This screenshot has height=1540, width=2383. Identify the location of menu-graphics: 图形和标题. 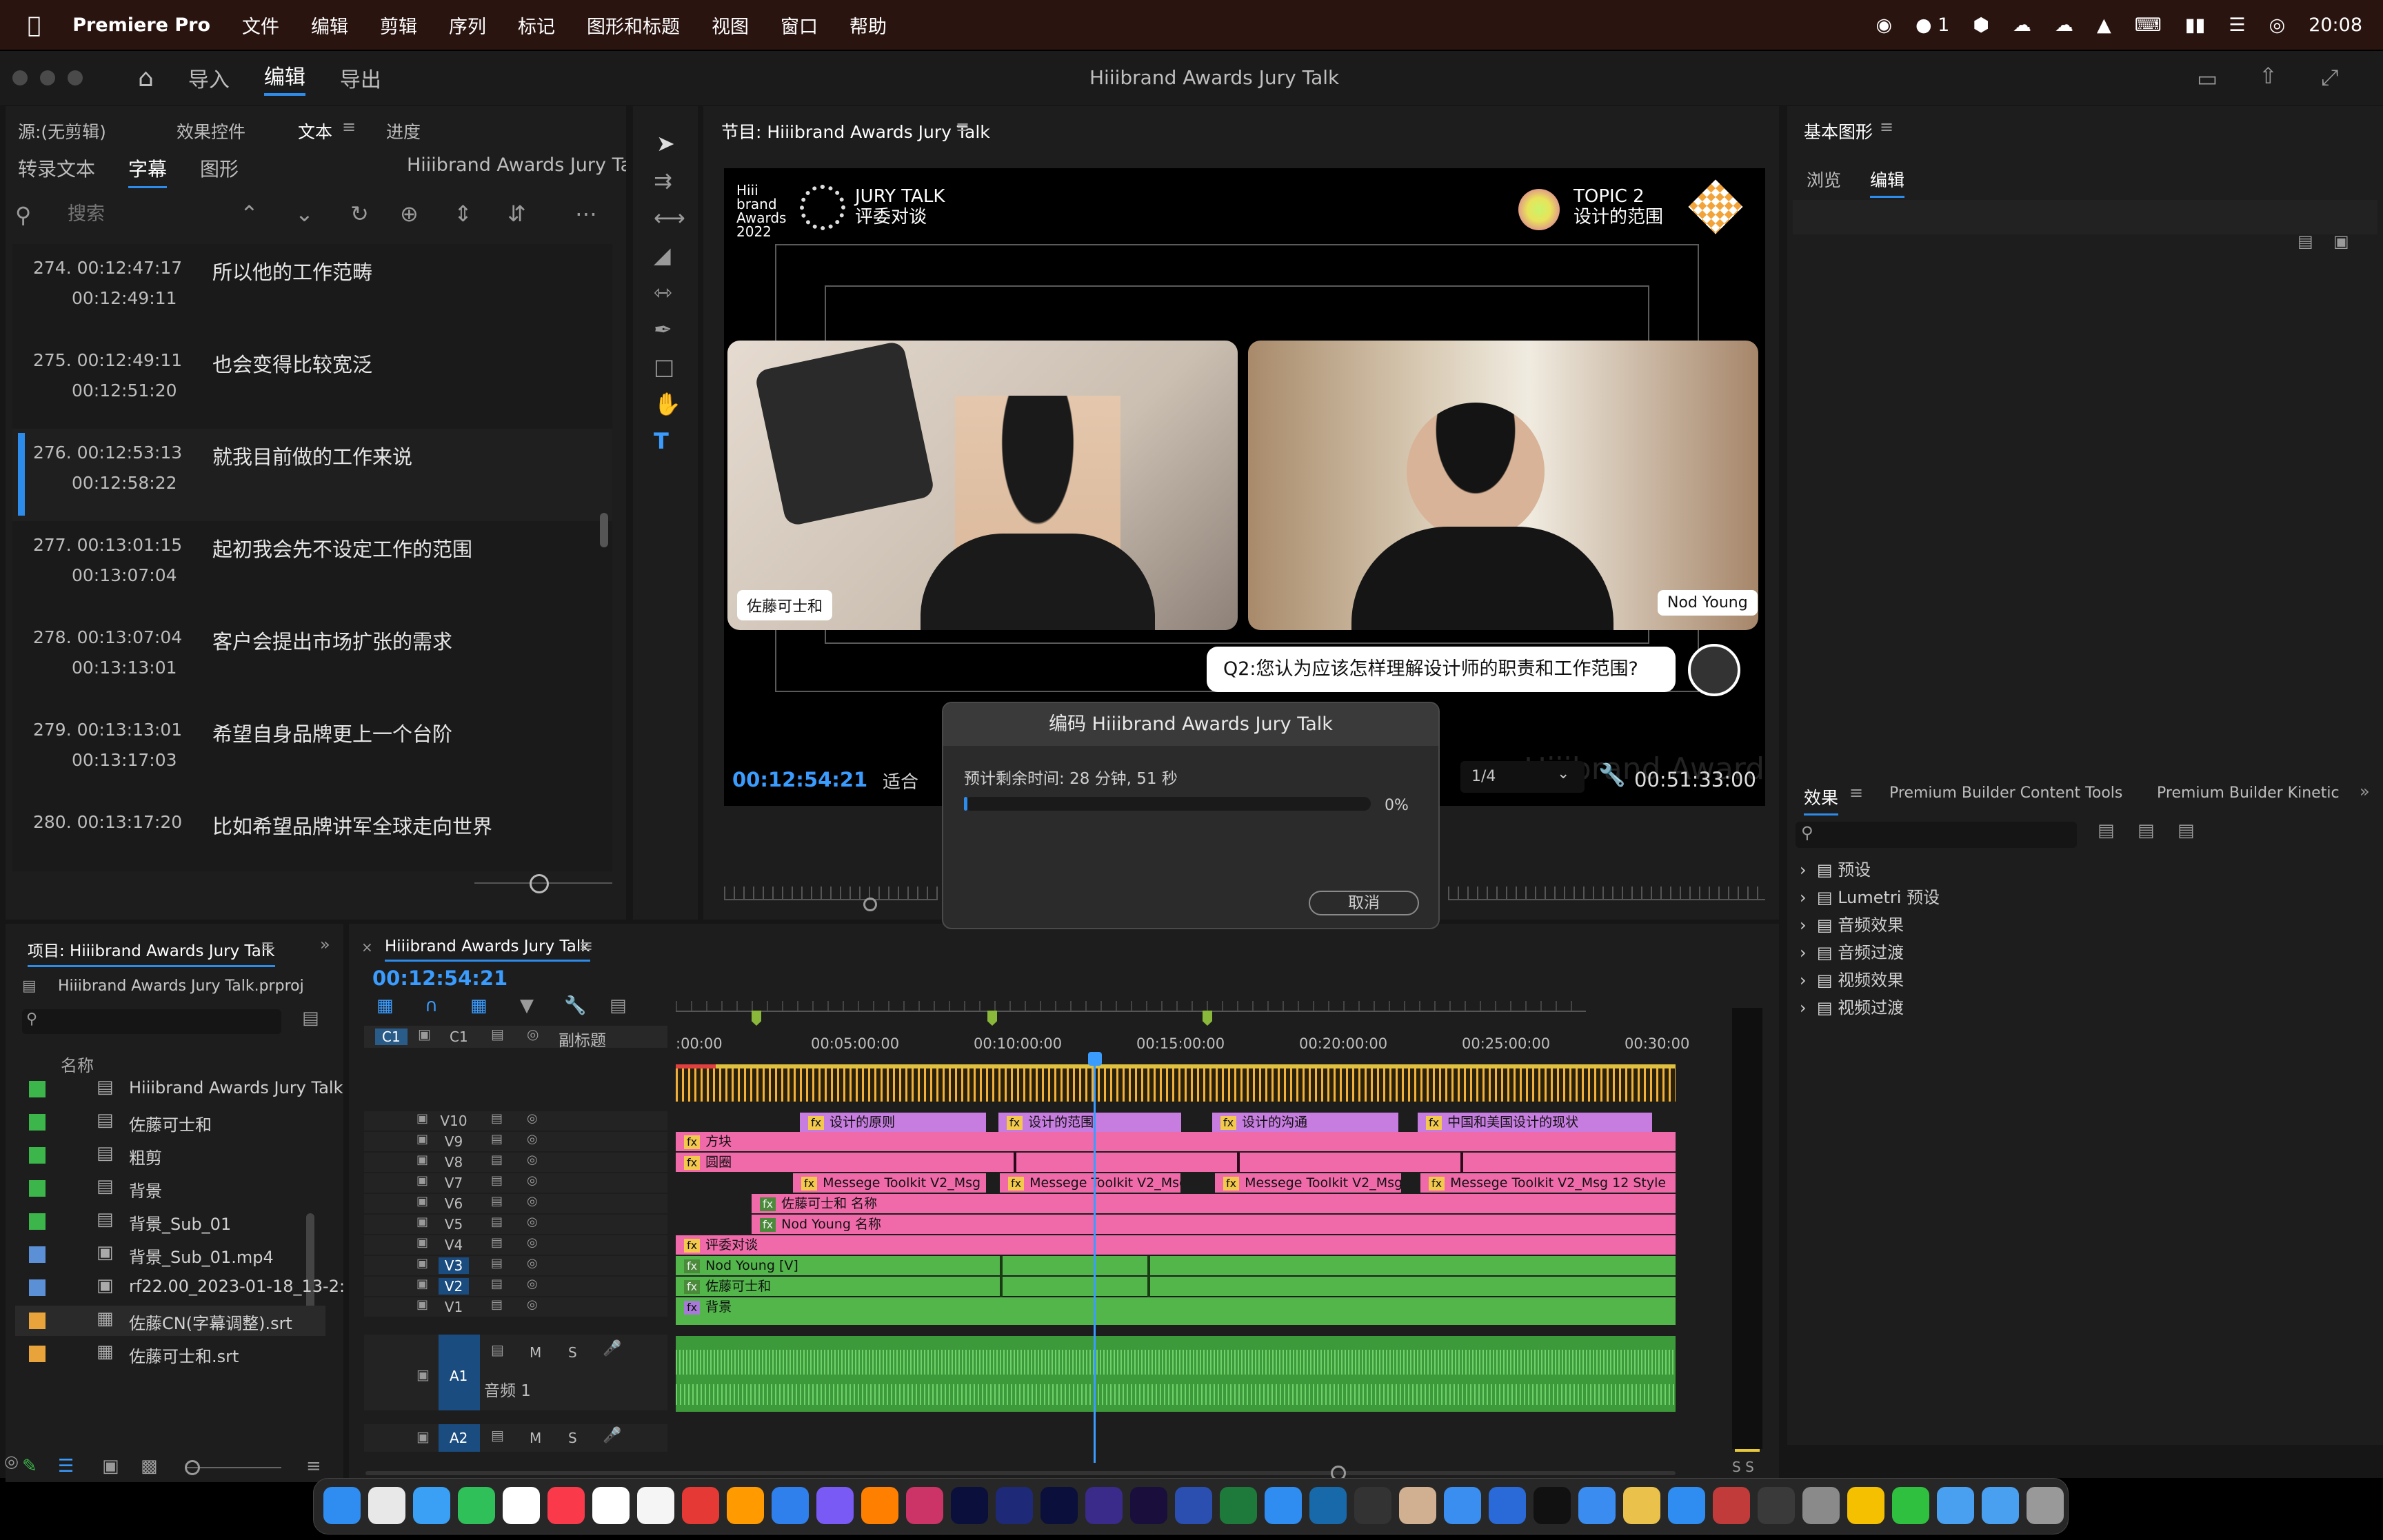
(633, 26).